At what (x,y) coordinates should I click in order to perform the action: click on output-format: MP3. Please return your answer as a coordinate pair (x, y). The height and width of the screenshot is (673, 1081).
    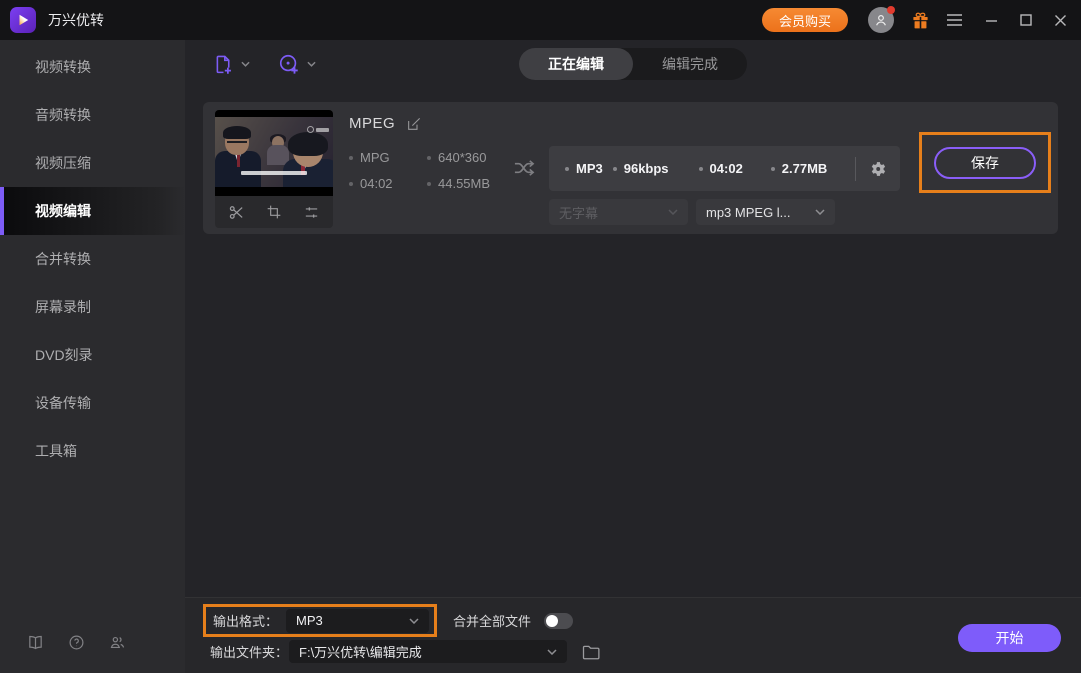
    Looking at the image, I should click on (584, 168).